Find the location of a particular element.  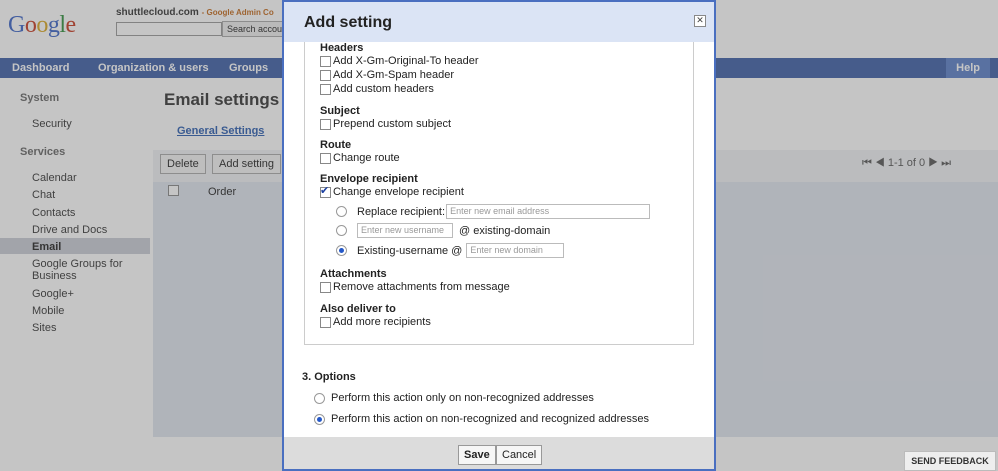

headers-heading: Headers is located at coordinates (342, 48).